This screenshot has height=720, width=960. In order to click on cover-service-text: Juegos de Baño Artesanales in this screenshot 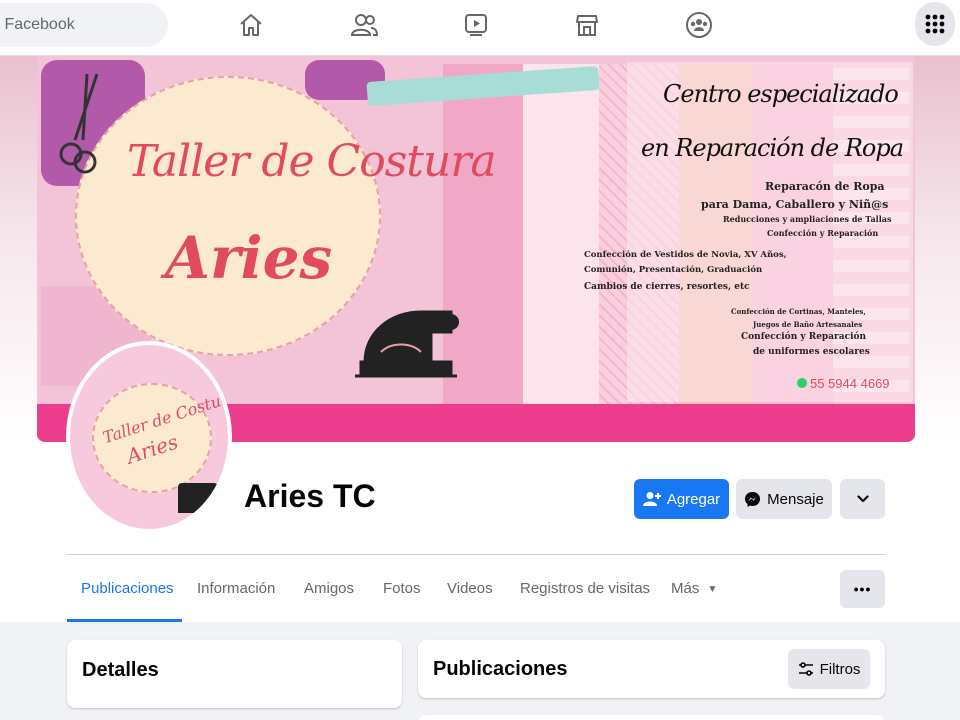, I will do `click(808, 324)`.